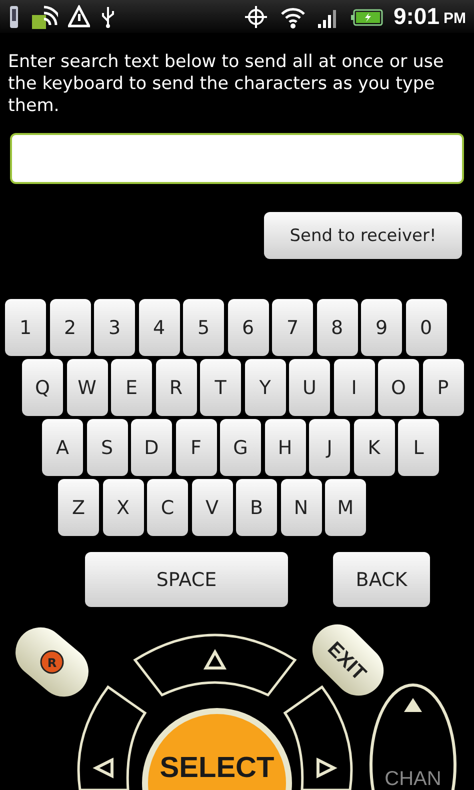 The image size is (474, 790). Describe the element at coordinates (240, 447) in the screenshot. I see `keyboard-key: G` at that location.